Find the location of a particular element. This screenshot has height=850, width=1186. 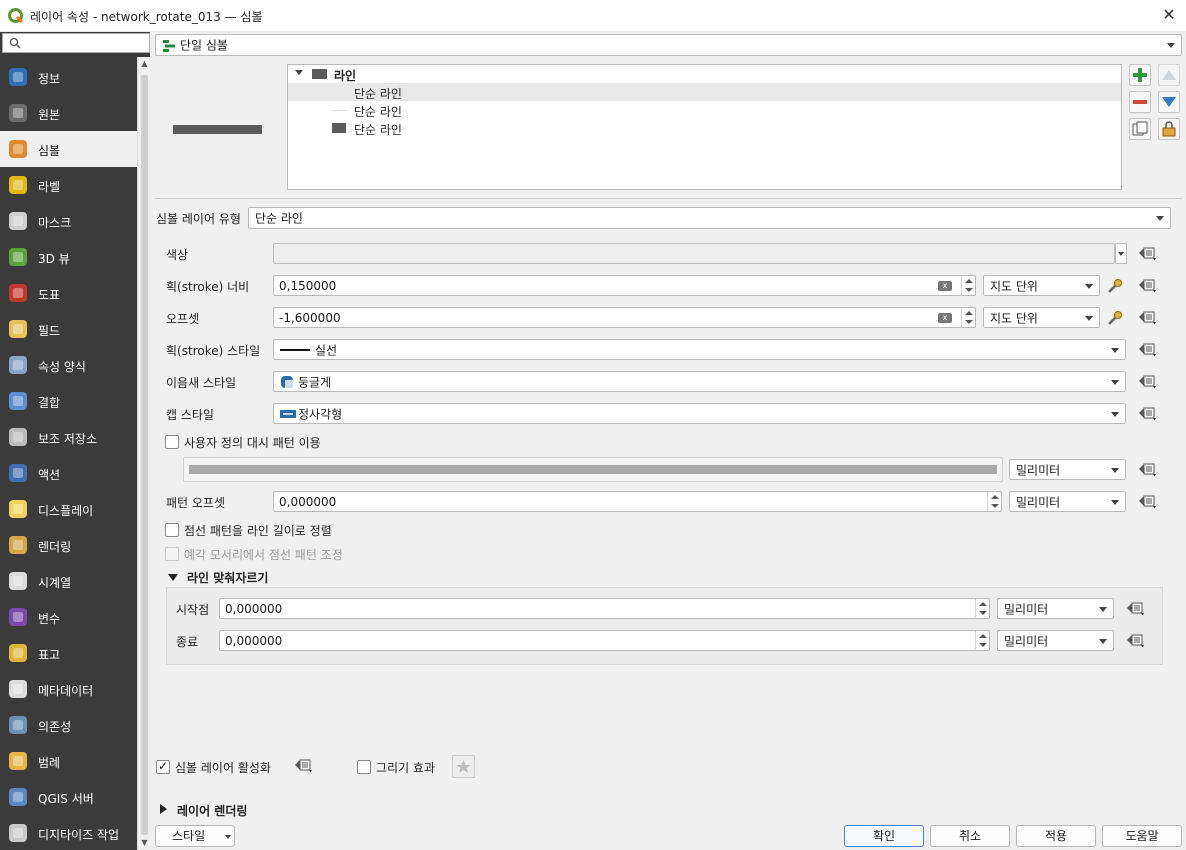

ok-button: 확인 is located at coordinates (884, 836).